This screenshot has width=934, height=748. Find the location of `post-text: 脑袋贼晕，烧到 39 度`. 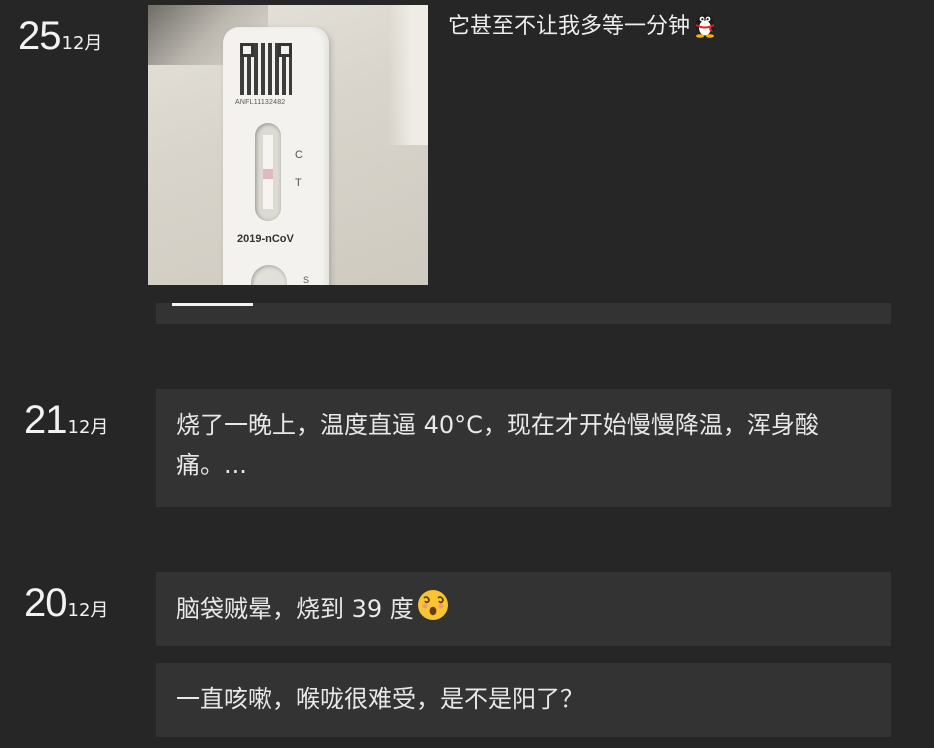

post-text: 脑袋贼晕，烧到 39 度 is located at coordinates (295, 609).